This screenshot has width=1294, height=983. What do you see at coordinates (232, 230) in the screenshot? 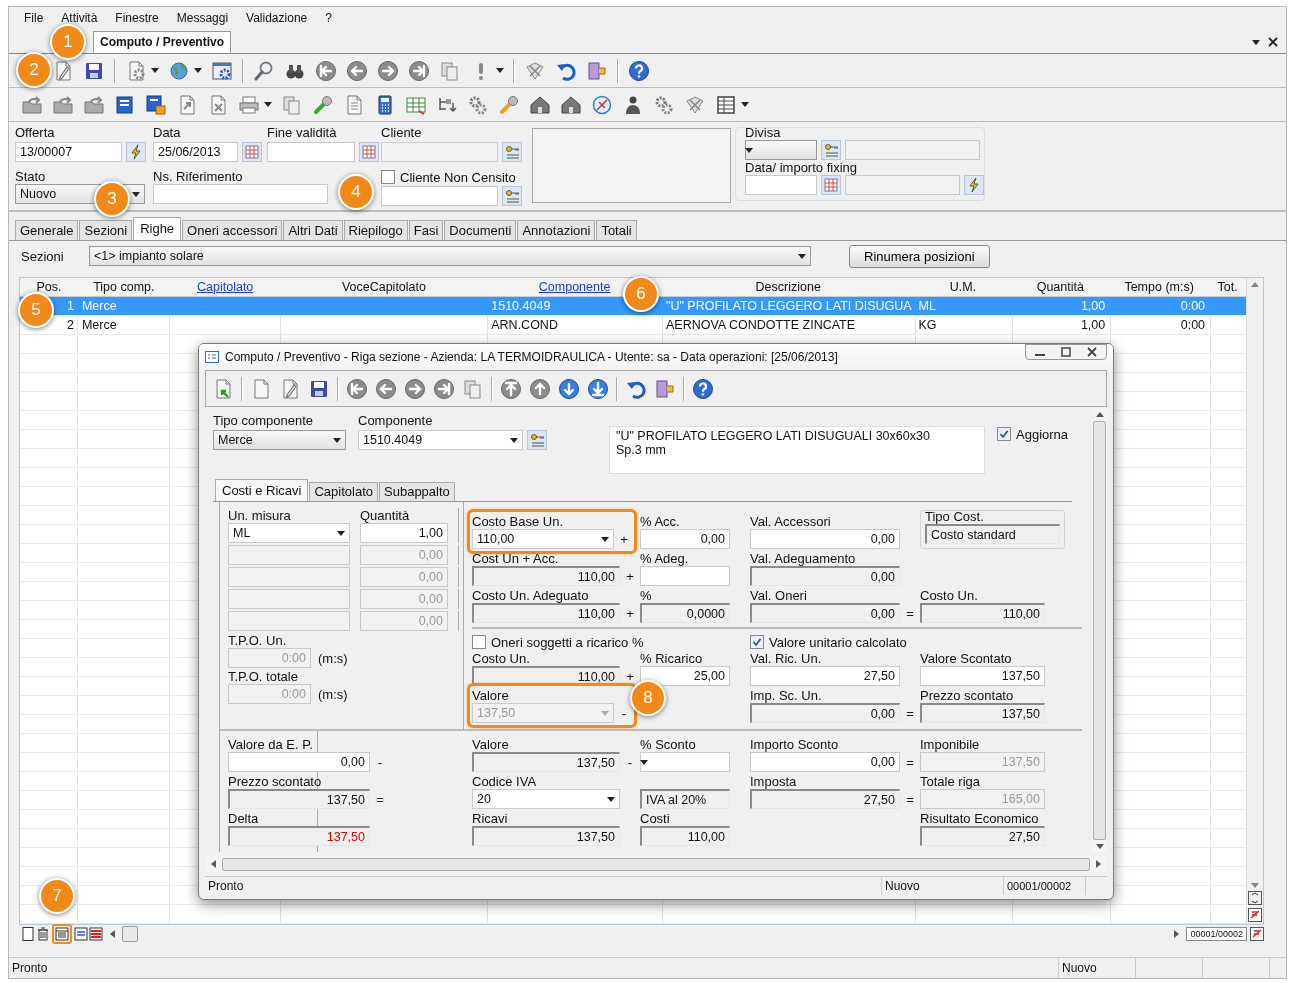
I see `tab: Oneri accessori` at bounding box center [232, 230].